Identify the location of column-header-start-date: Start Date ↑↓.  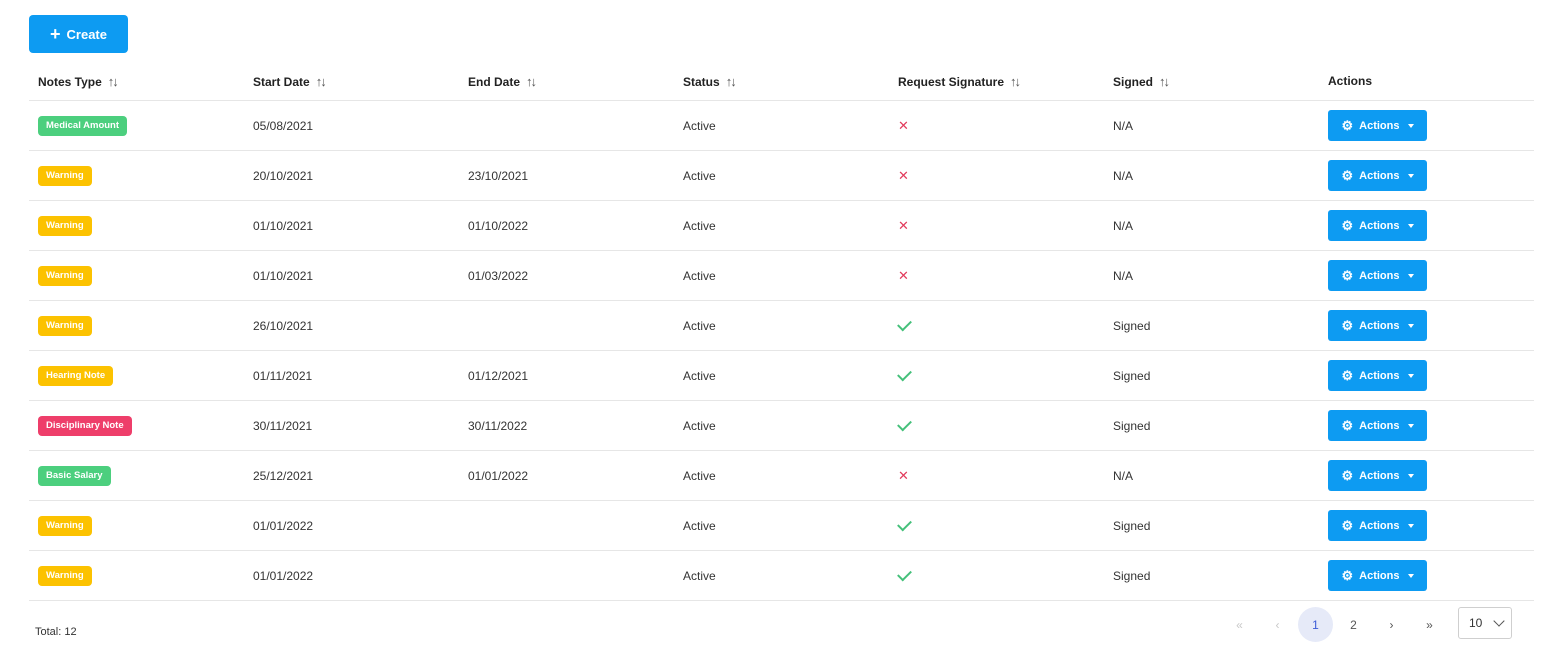
(351, 81).